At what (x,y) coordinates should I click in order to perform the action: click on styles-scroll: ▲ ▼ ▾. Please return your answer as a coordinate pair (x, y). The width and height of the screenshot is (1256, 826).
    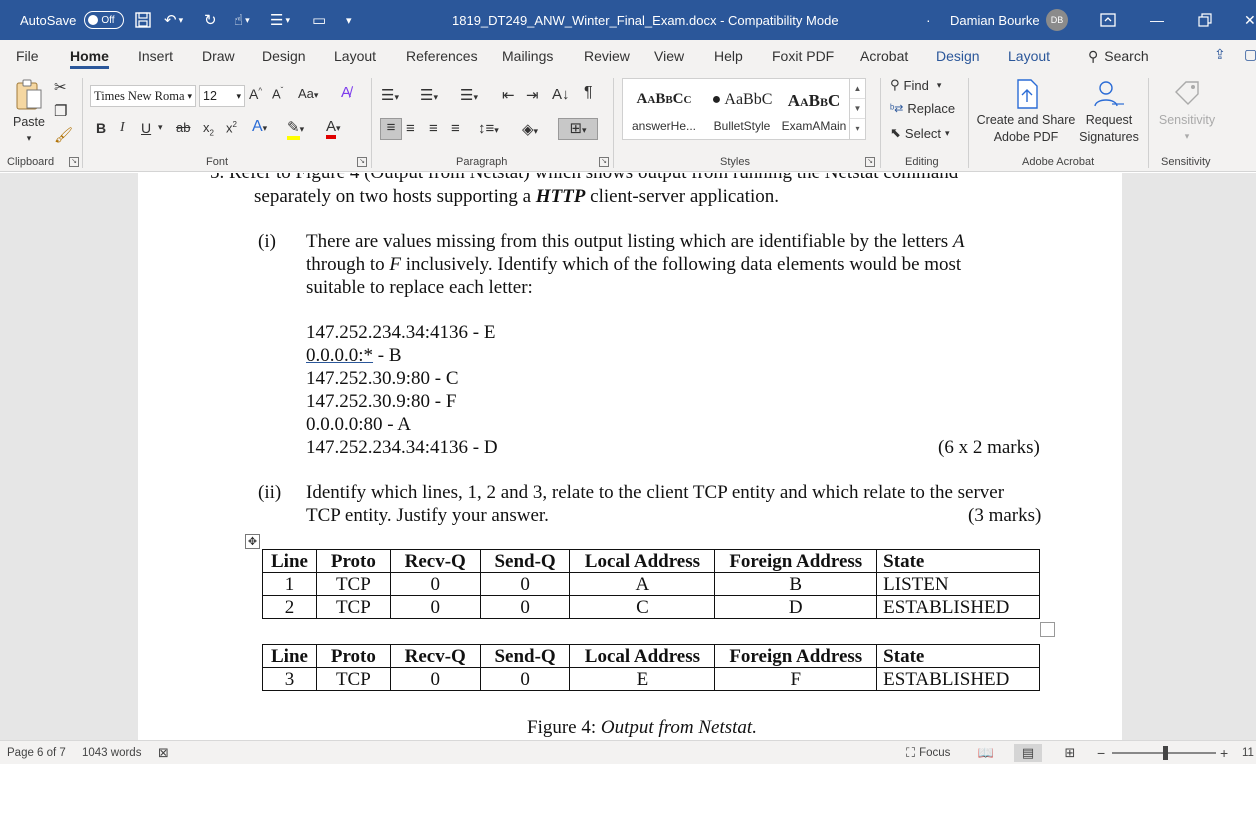
    Looking at the image, I should click on (857, 109).